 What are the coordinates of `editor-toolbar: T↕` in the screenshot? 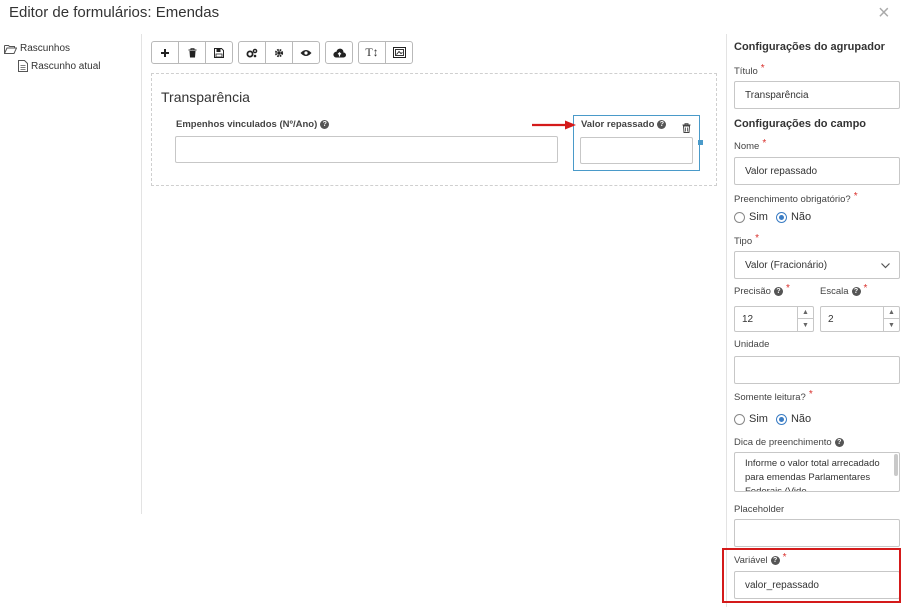 It's located at (282, 53).